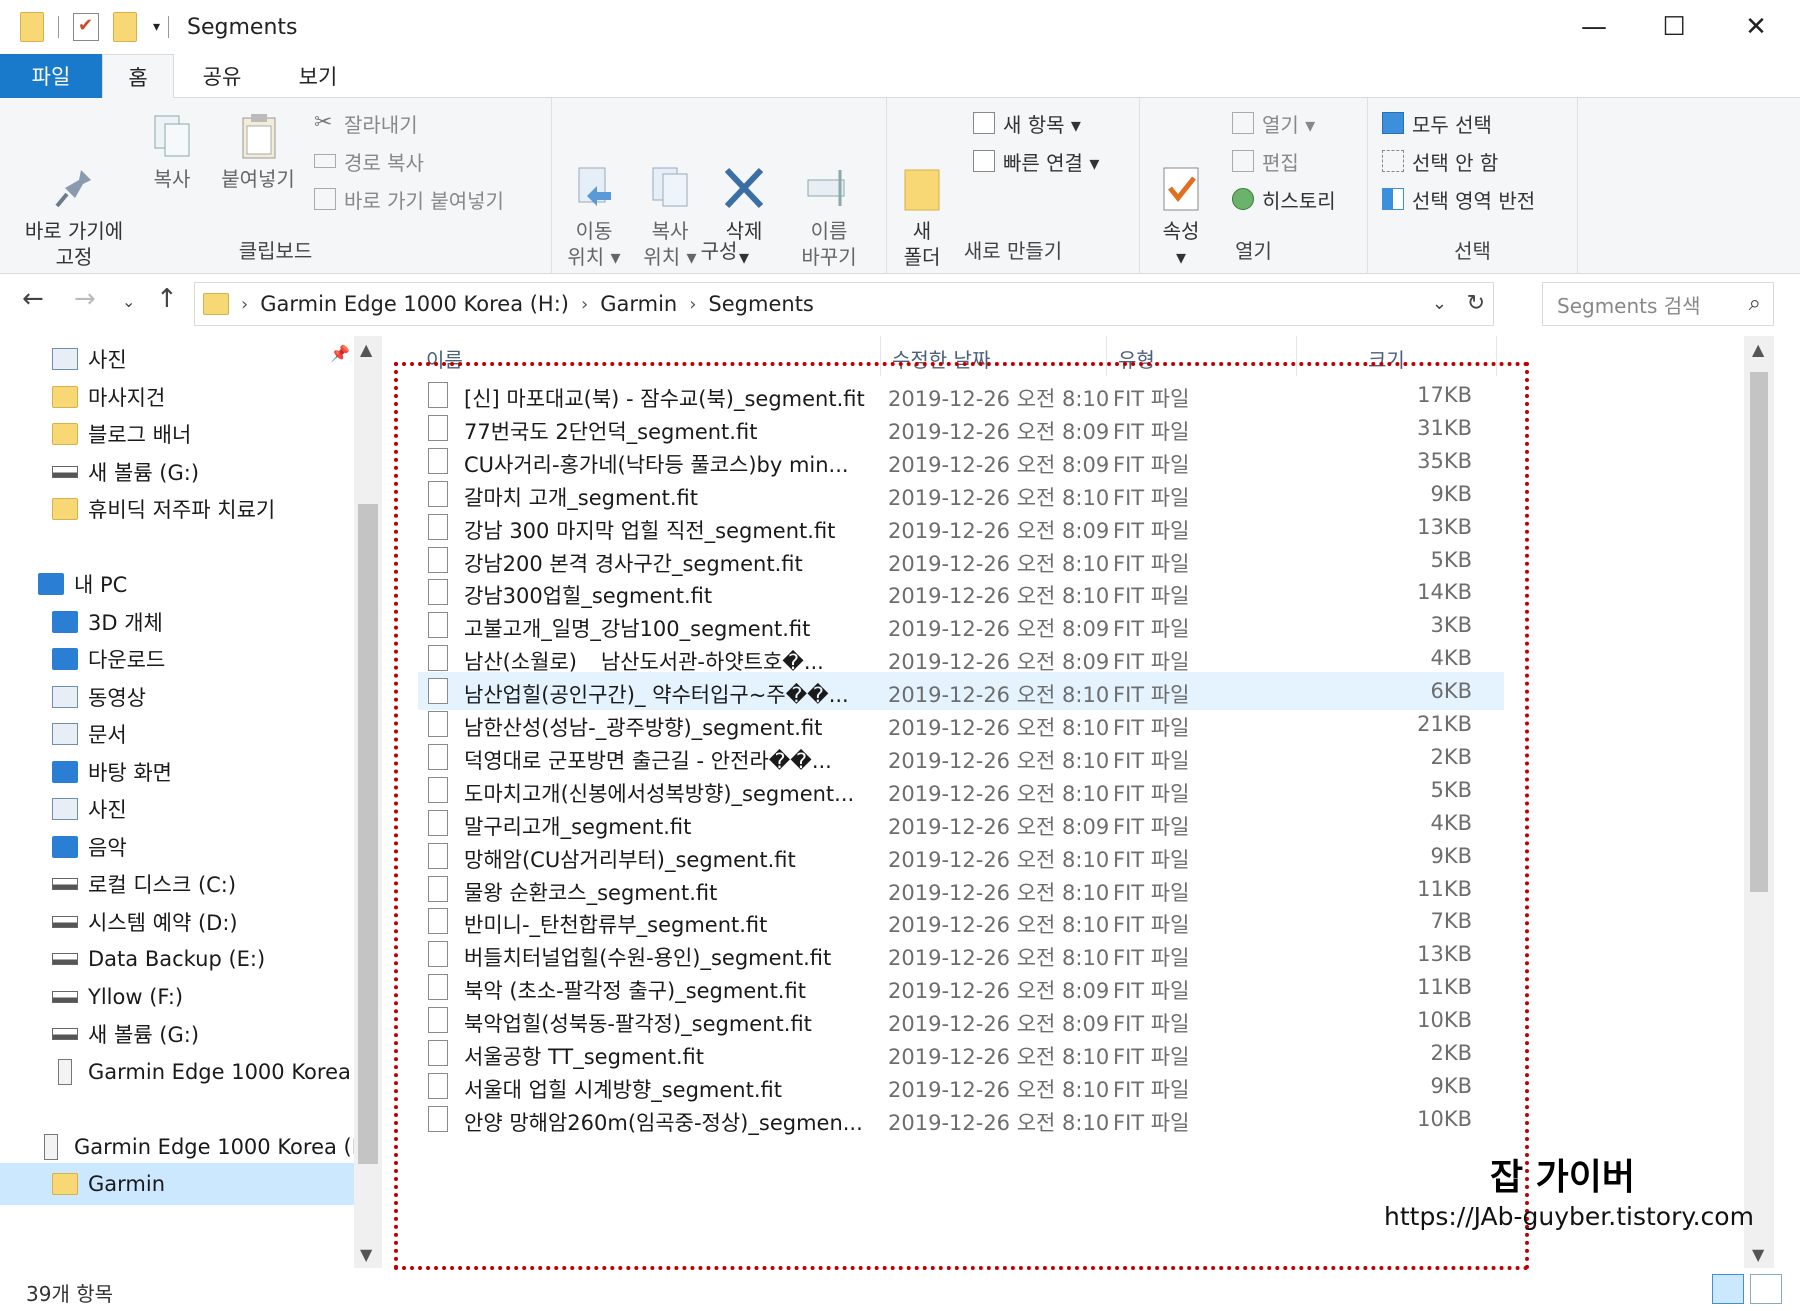 The height and width of the screenshot is (1311, 1800). Describe the element at coordinates (1756, 27) in the screenshot. I see `close-button: ✕` at that location.